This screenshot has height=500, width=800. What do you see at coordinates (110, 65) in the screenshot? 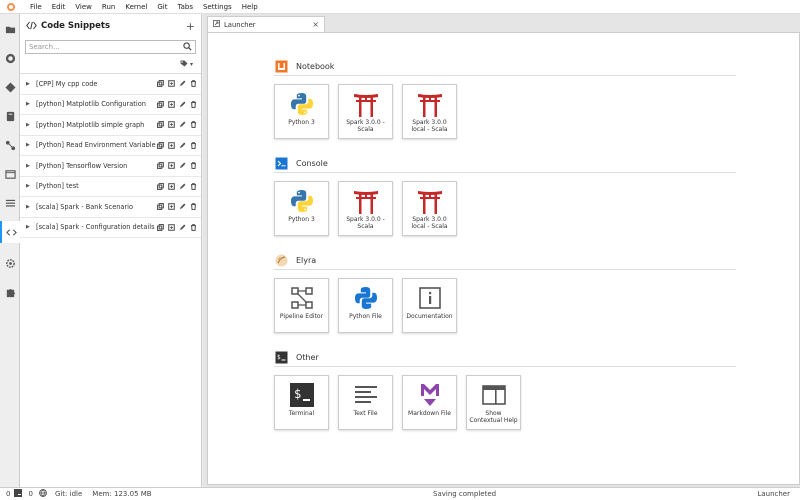
I see `tag-filter: ▾` at bounding box center [110, 65].